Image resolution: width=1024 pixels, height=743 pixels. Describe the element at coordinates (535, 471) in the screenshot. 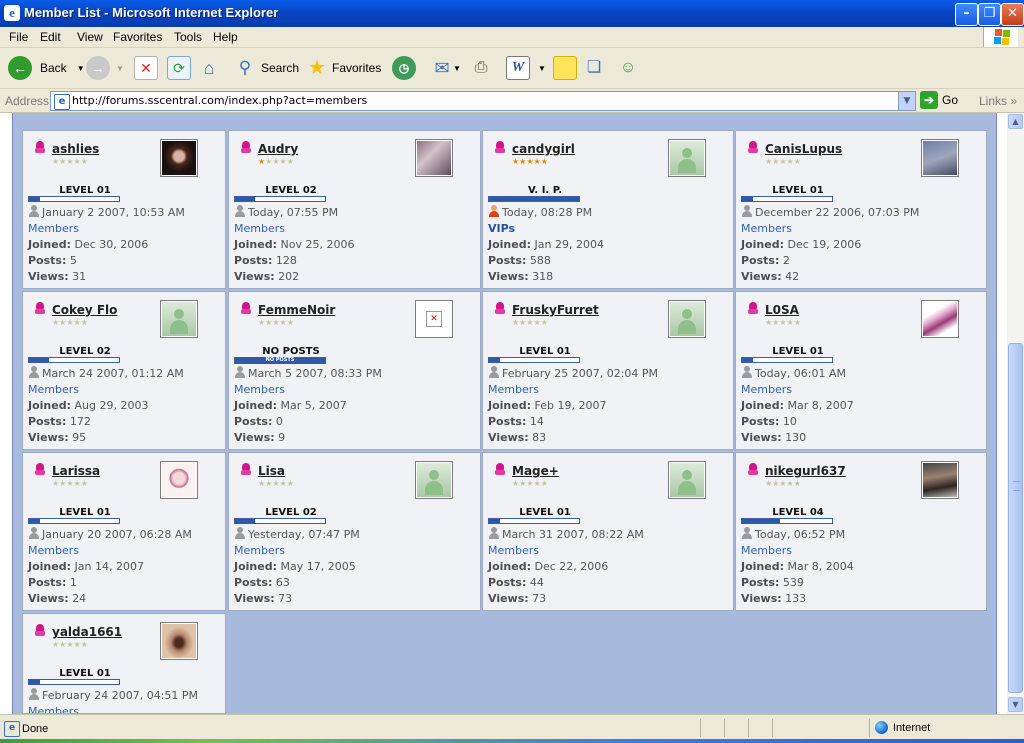

I see `member-name-link: Mage+` at that location.